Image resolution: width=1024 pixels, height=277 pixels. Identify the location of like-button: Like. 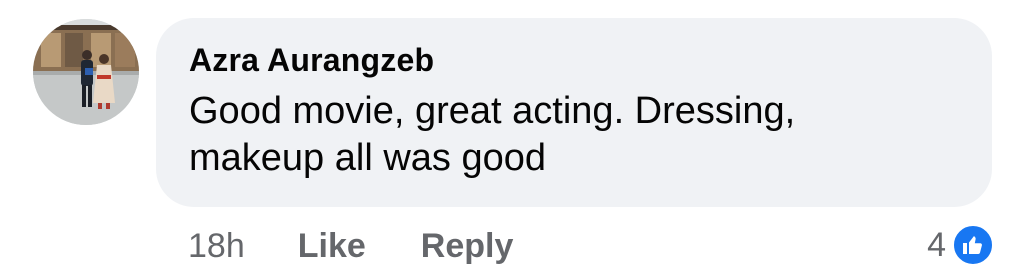
(332, 246).